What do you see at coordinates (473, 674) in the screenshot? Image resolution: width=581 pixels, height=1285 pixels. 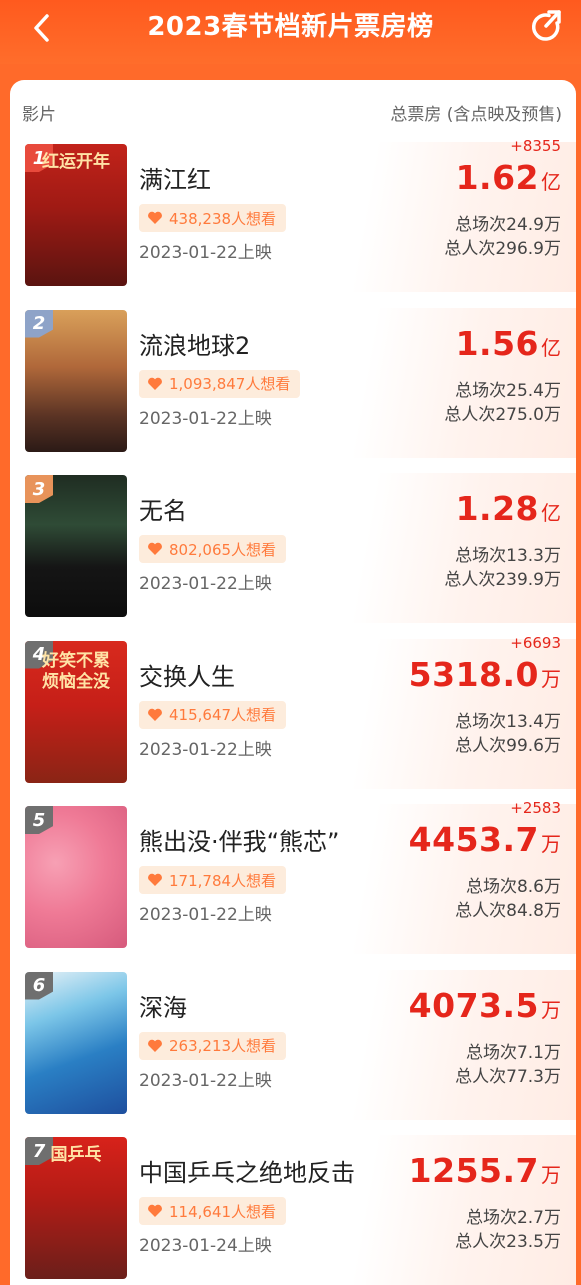 I see `box-office-value: 5318.0` at bounding box center [473, 674].